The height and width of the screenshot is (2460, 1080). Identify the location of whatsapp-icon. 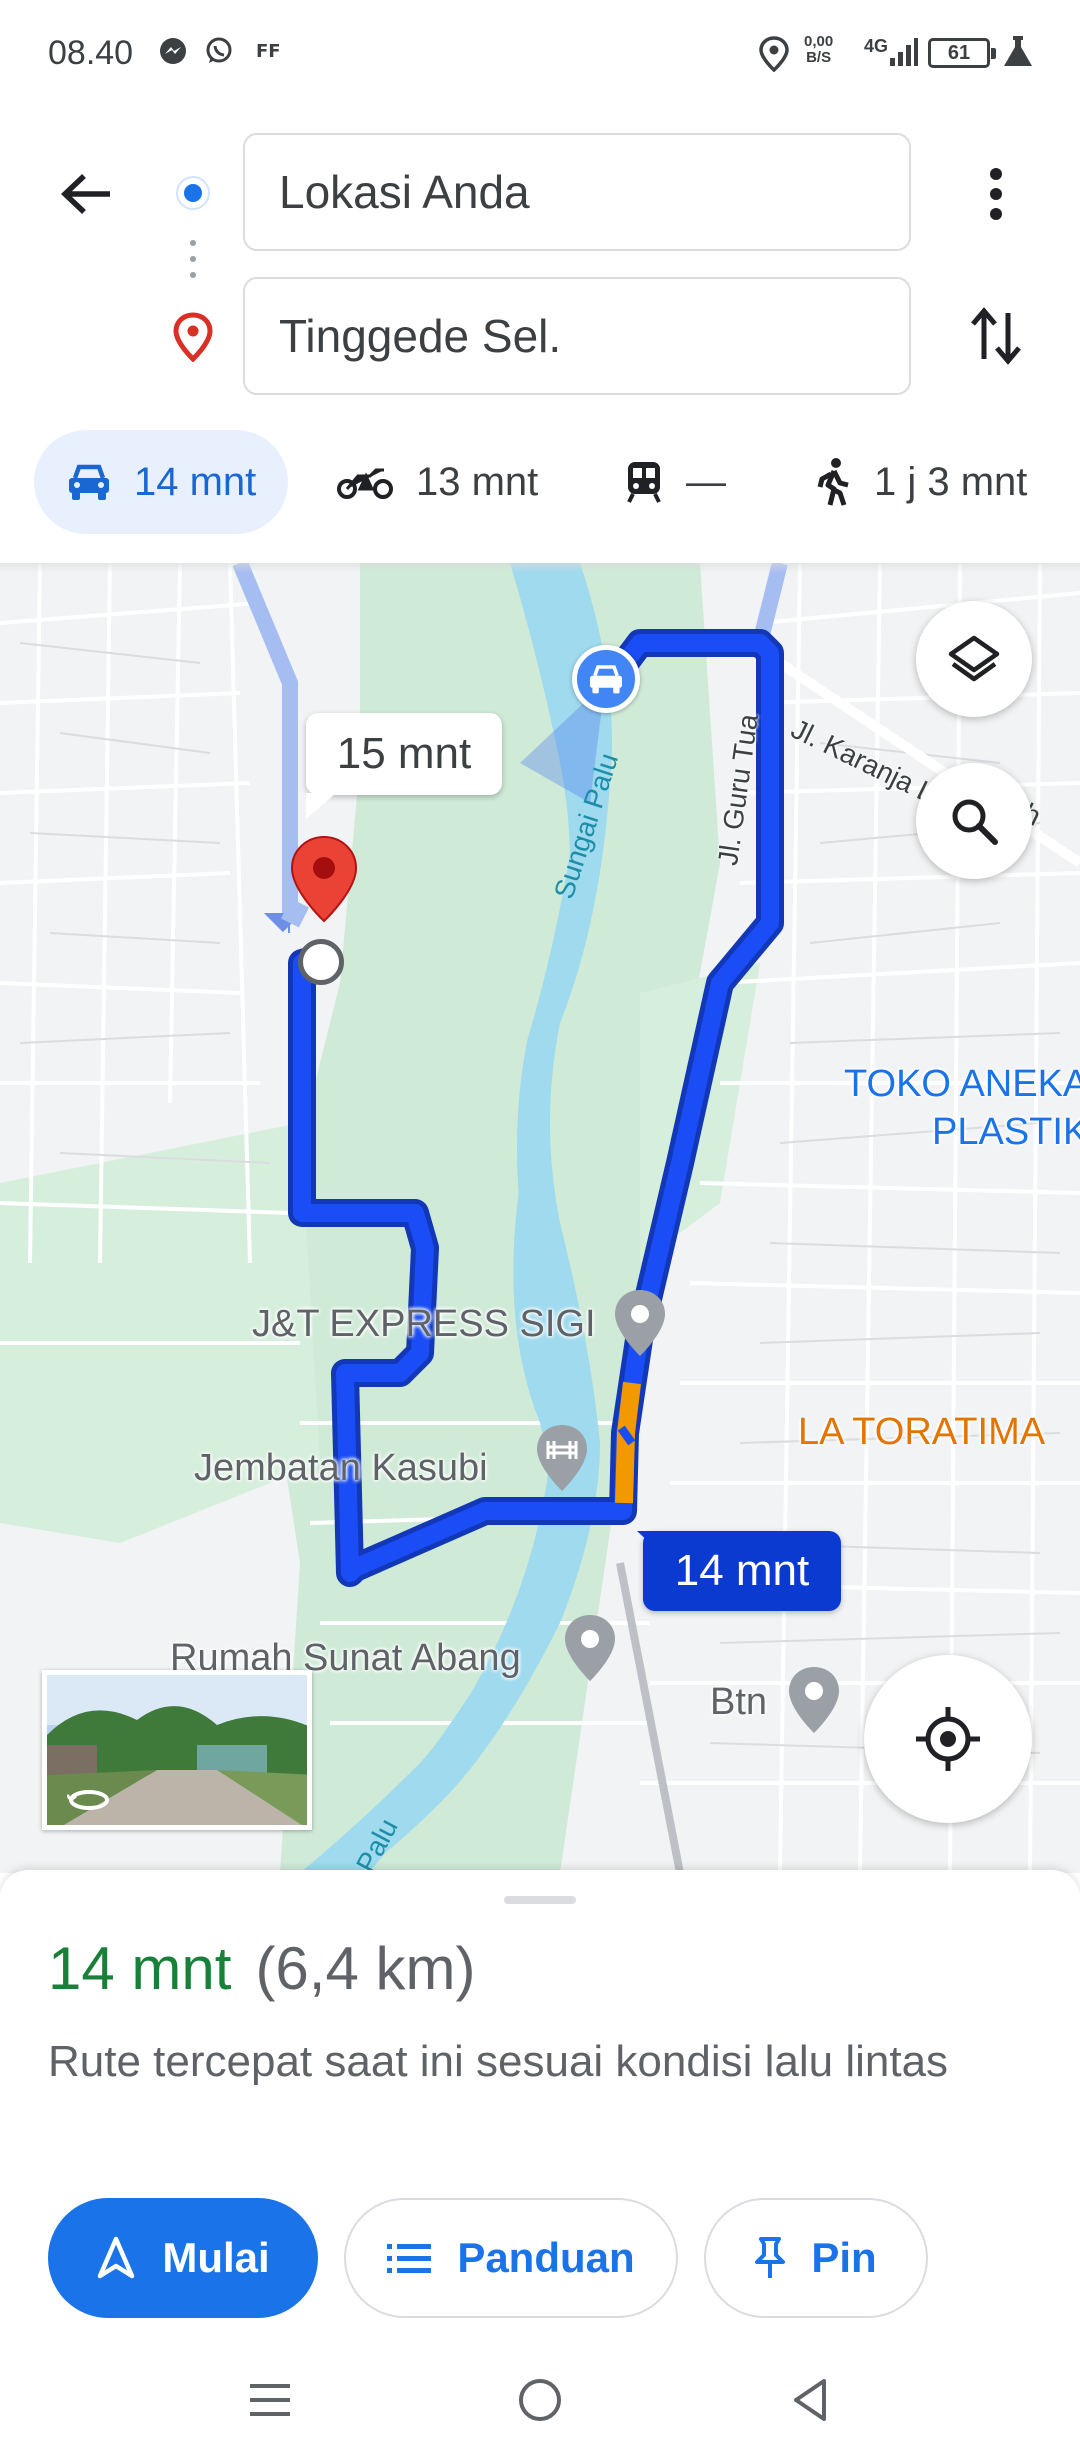
(219, 53).